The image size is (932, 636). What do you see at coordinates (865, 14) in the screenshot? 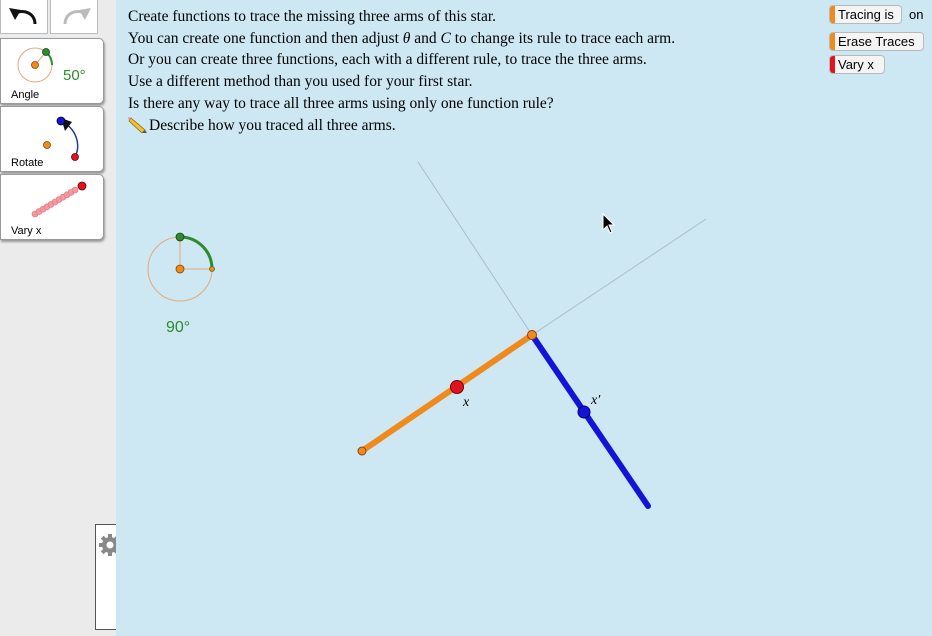
I see `tracing-toggle-button: Tracing is` at bounding box center [865, 14].